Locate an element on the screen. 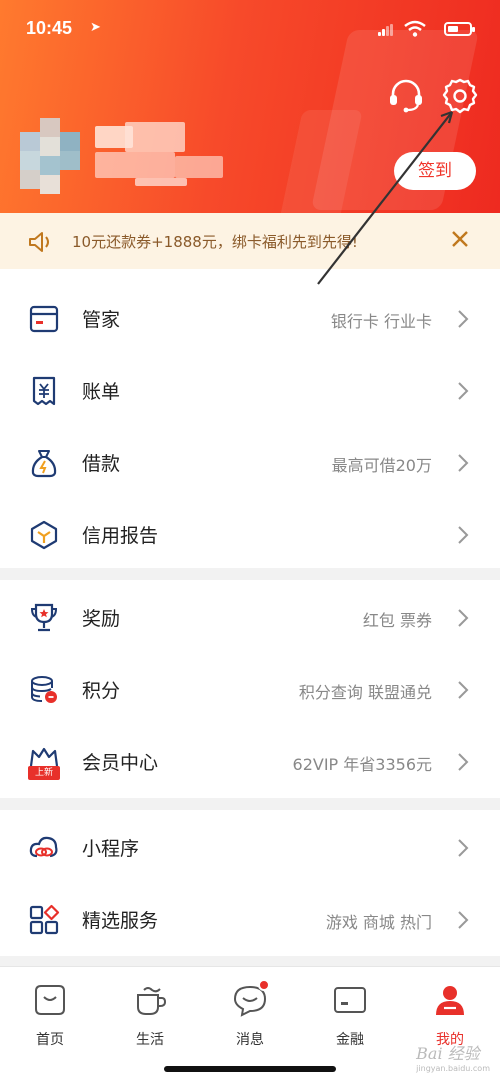 This screenshot has height=1084, width=500. grid-apps-icon is located at coordinates (44, 919).